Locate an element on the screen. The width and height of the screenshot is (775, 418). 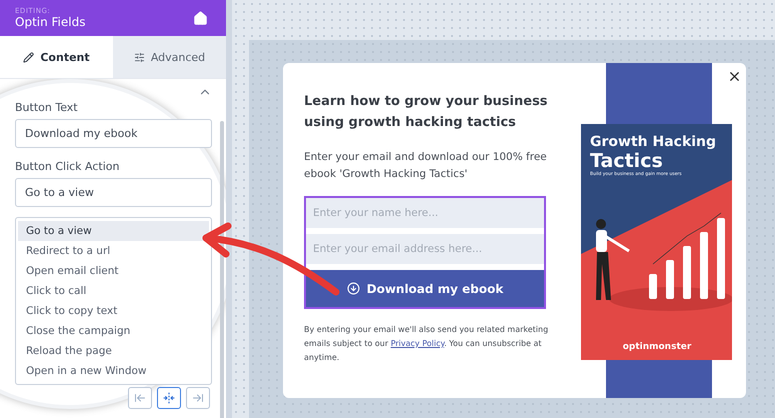
download-button: Download my ebook is located at coordinates (425, 288).